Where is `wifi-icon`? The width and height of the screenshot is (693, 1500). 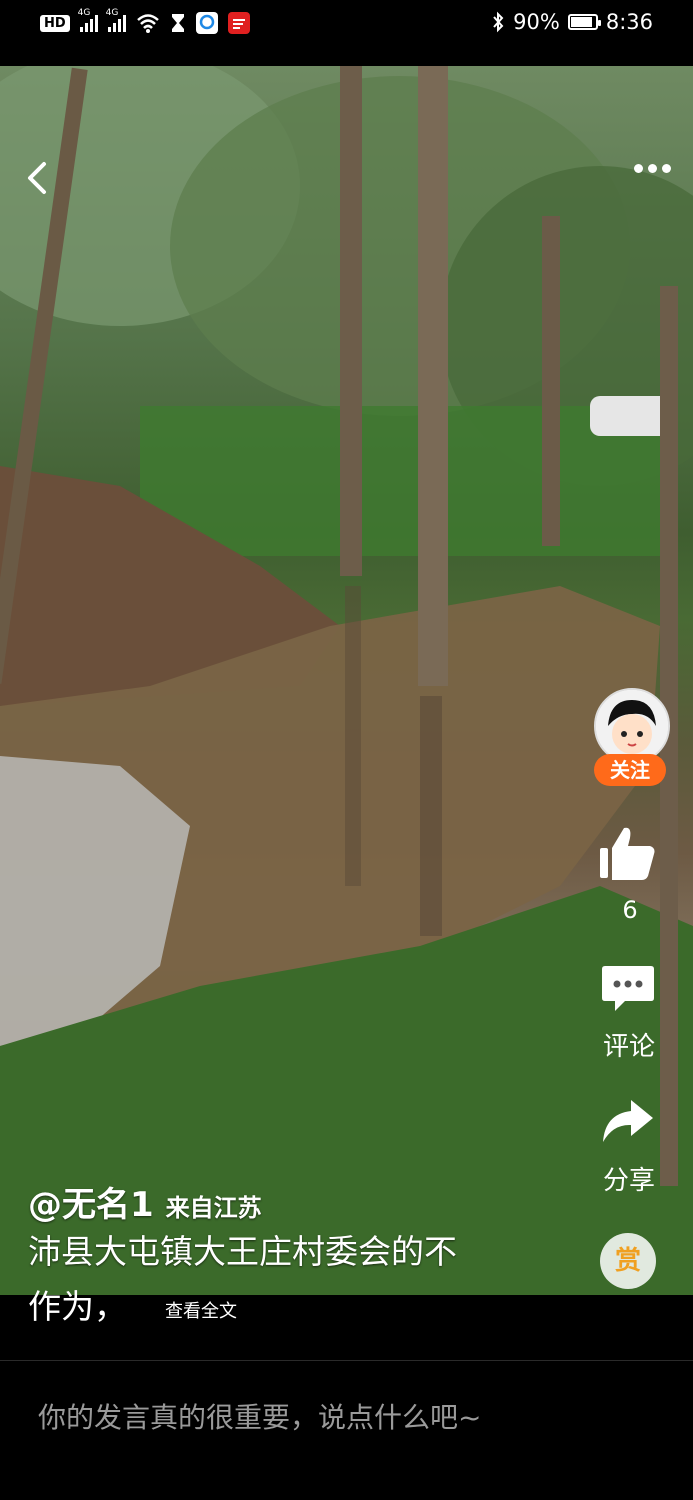
wifi-icon is located at coordinates (147, 23).